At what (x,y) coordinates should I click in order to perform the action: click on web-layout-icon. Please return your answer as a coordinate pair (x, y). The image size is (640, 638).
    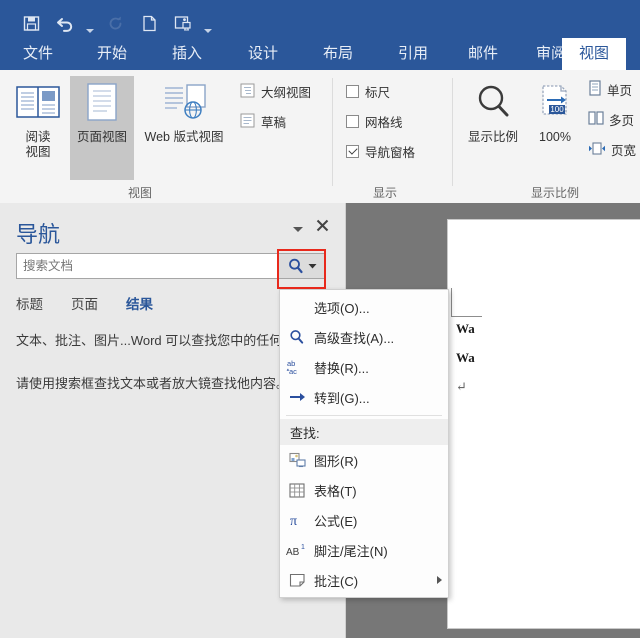
    Looking at the image, I should click on (184, 103).